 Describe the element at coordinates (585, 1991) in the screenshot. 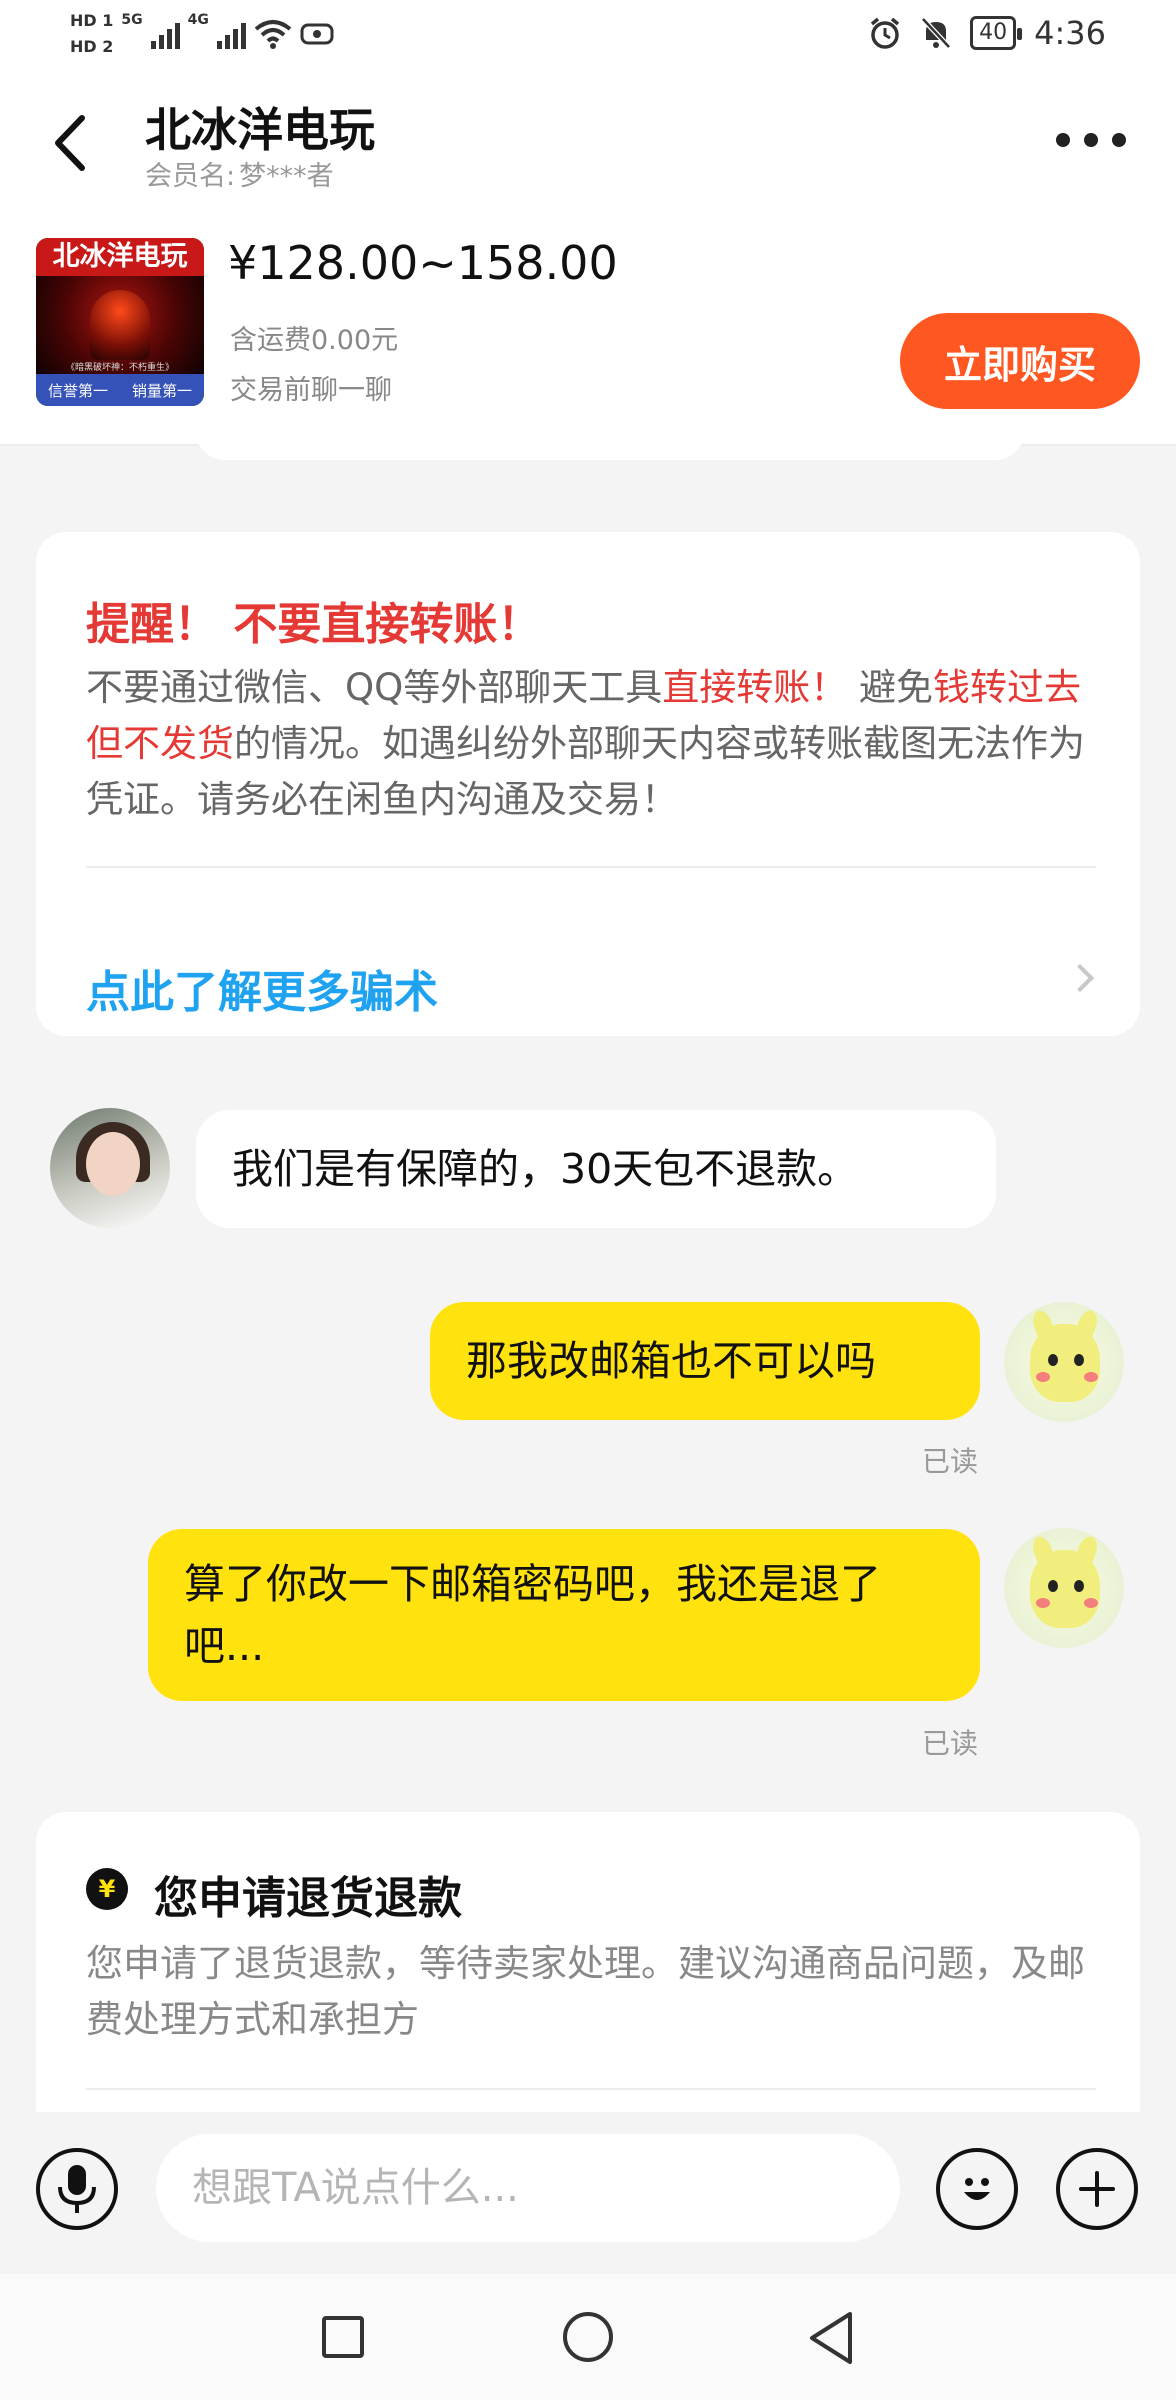

I see `refund-body: 您申请了退货退款，等待卖家处理。建议沟通商品问题，及邮费处理方式和承担方` at that location.